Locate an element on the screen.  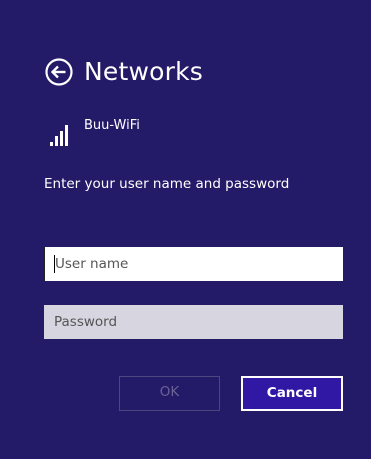
network-item: Buu-WiFi is located at coordinates (95, 132).